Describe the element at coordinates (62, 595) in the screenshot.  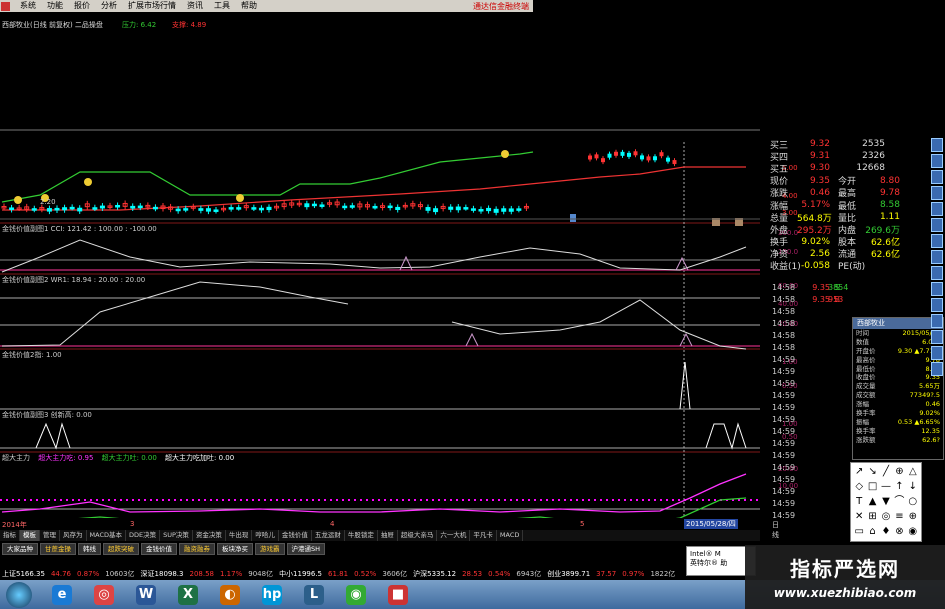
I see `taskbar-app-button: e` at that location.